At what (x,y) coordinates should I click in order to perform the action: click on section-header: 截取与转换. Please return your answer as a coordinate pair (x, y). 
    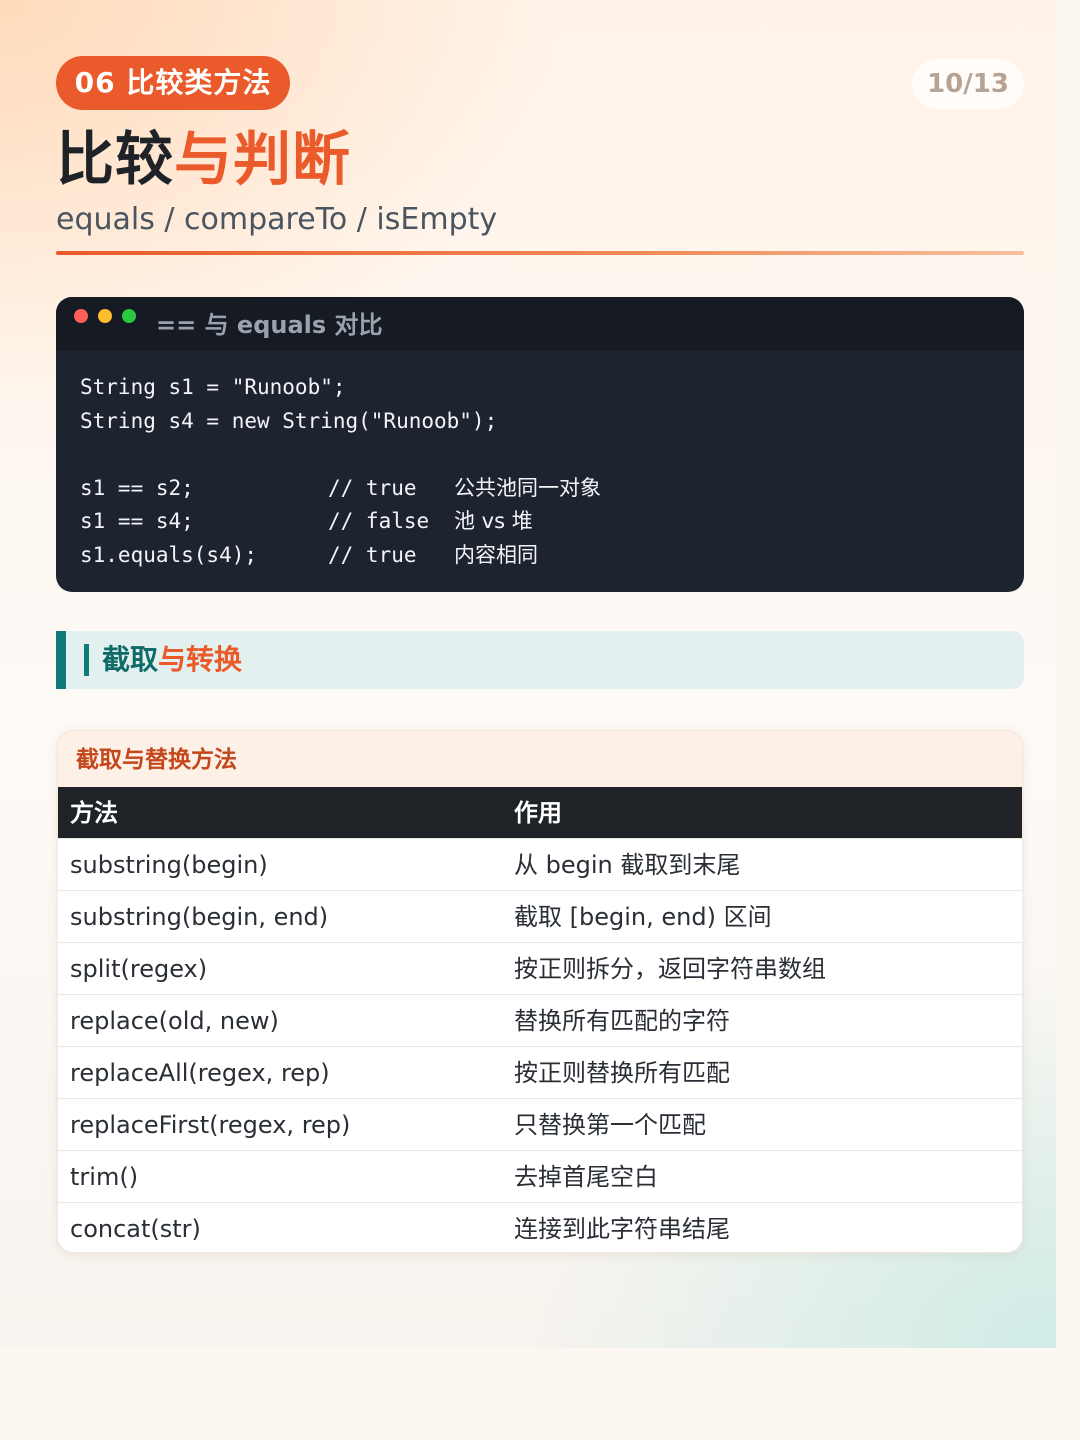
    Looking at the image, I should click on (540, 660).